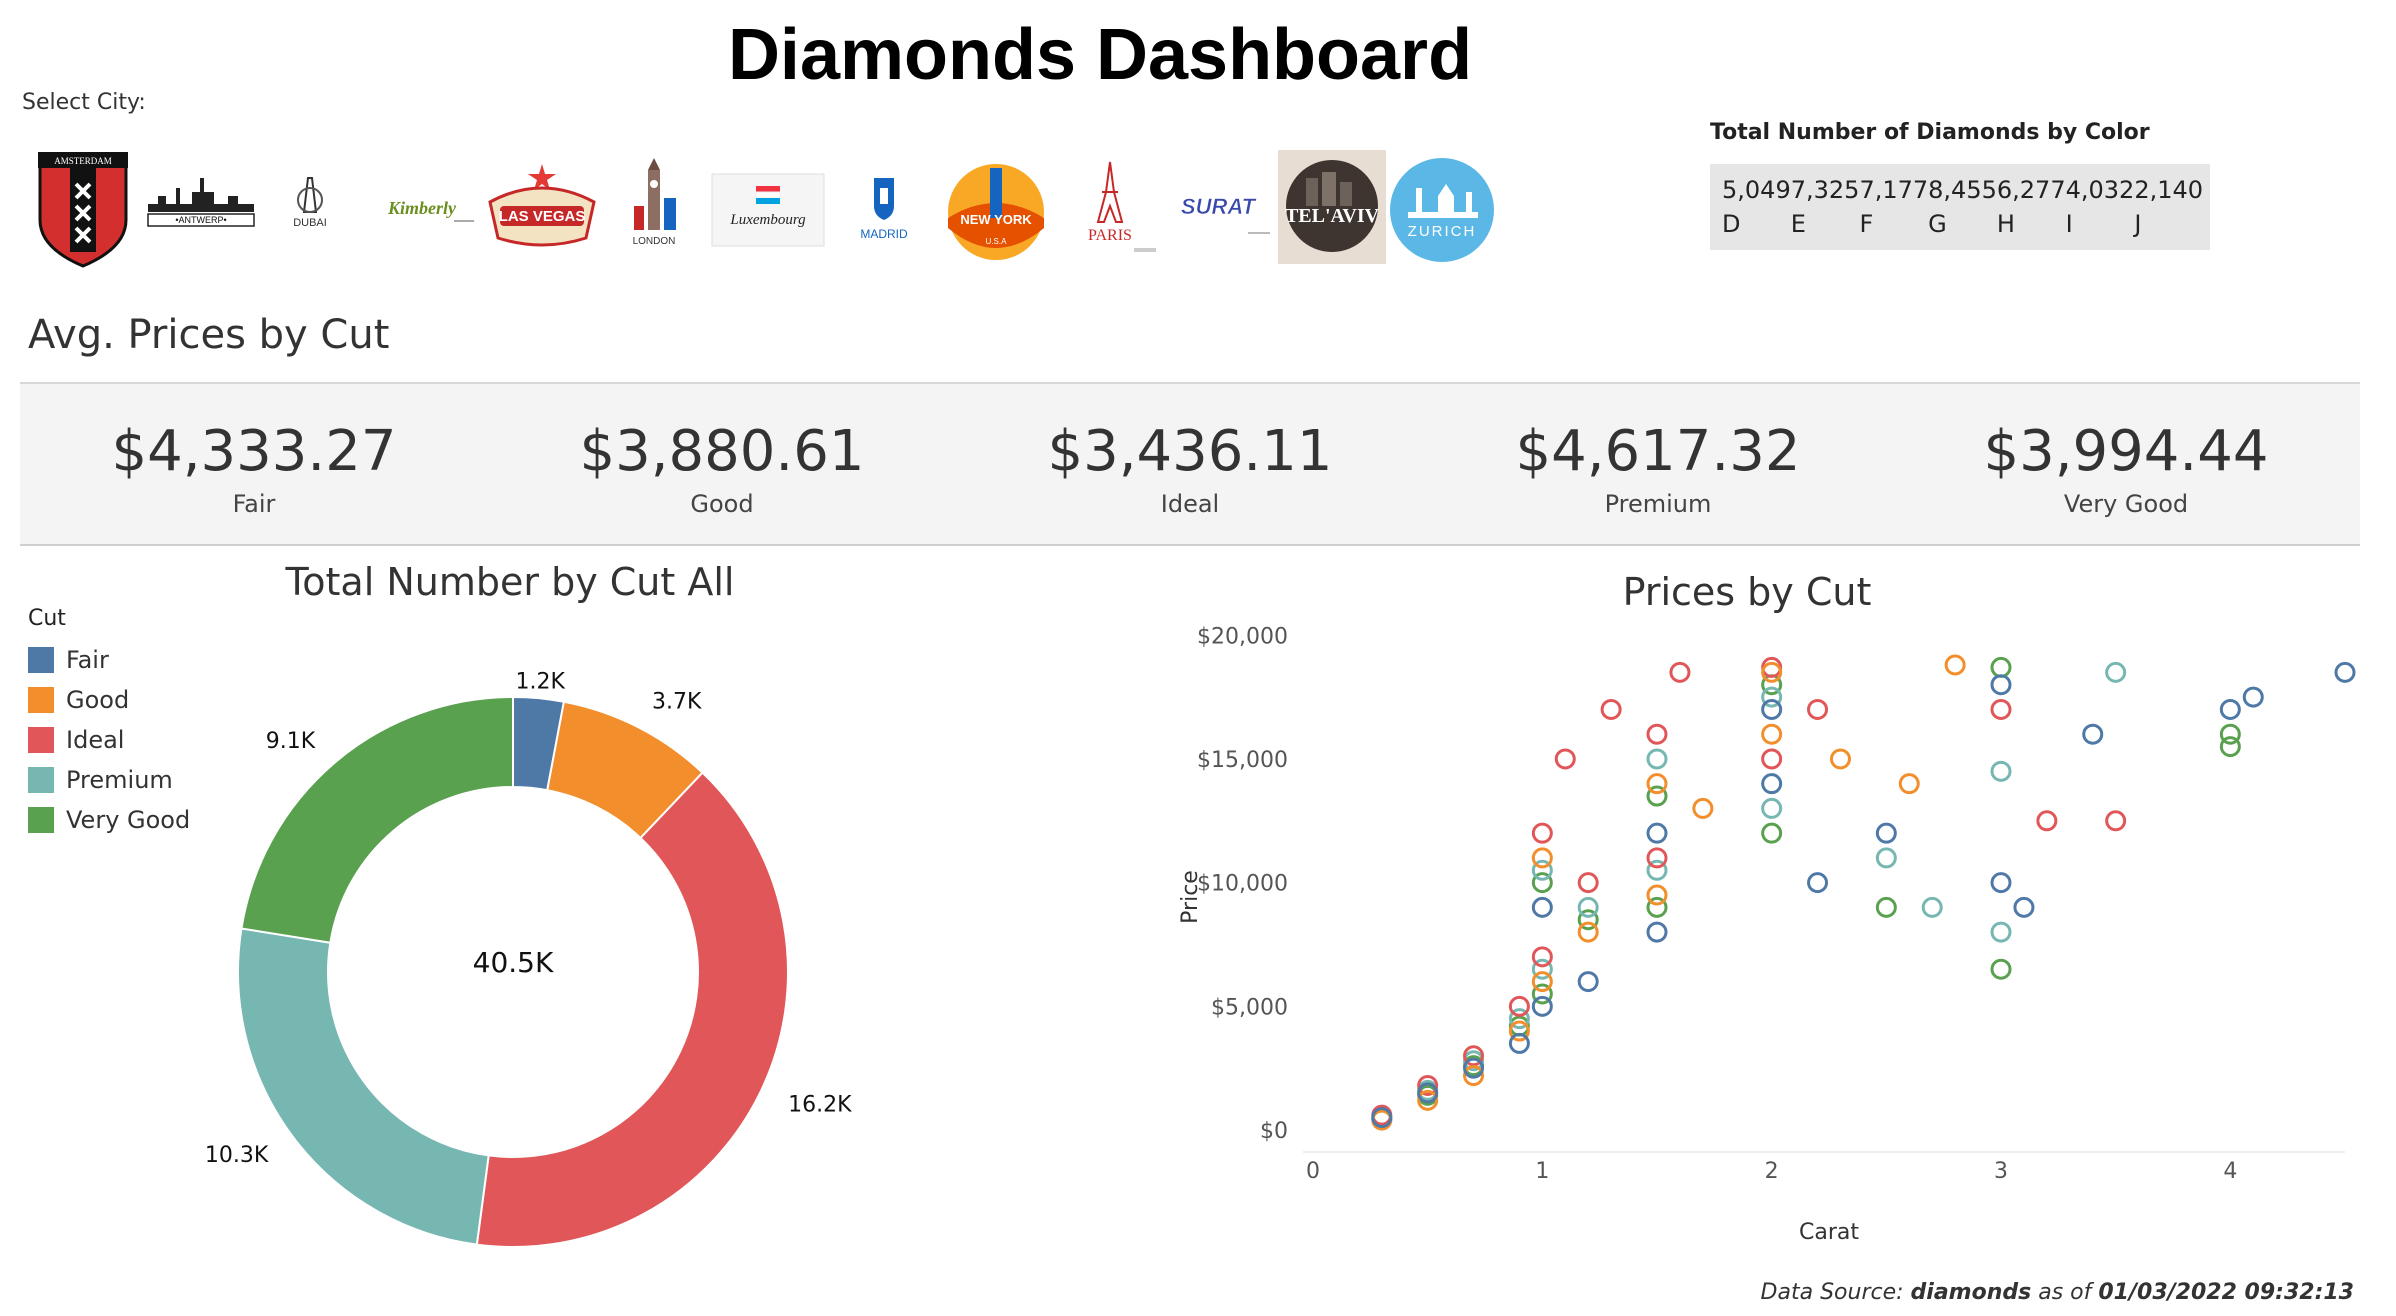 The image size is (2396, 1316). What do you see at coordinates (722, 469) in the screenshot?
I see `kpi-good: $3,880.61 Good` at bounding box center [722, 469].